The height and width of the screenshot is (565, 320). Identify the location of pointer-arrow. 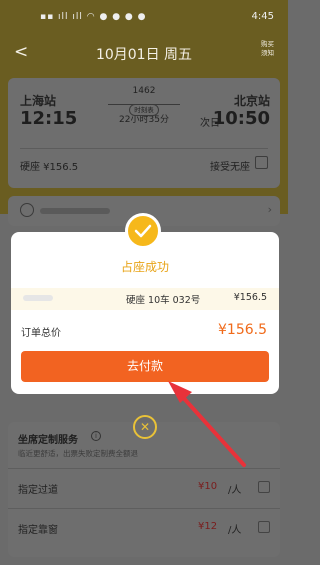
(207, 424).